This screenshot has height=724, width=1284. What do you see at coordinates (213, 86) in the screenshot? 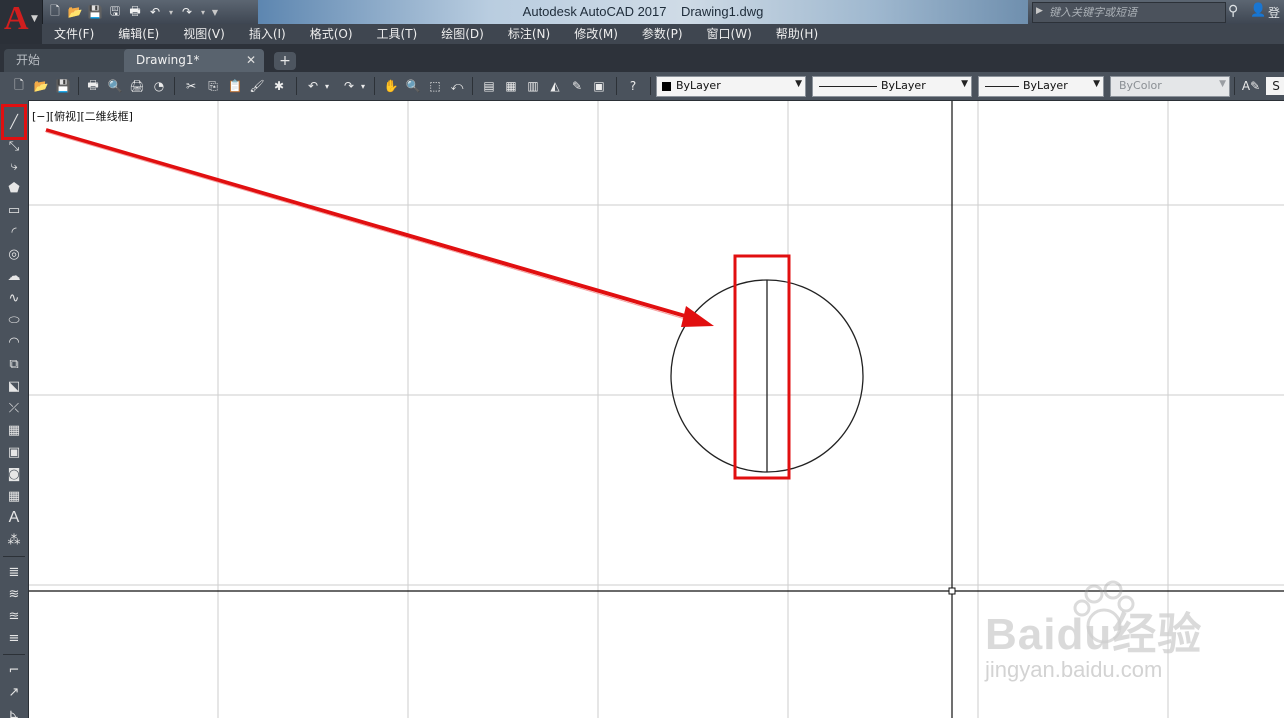
I see `copy-icon: ⎘` at bounding box center [213, 86].